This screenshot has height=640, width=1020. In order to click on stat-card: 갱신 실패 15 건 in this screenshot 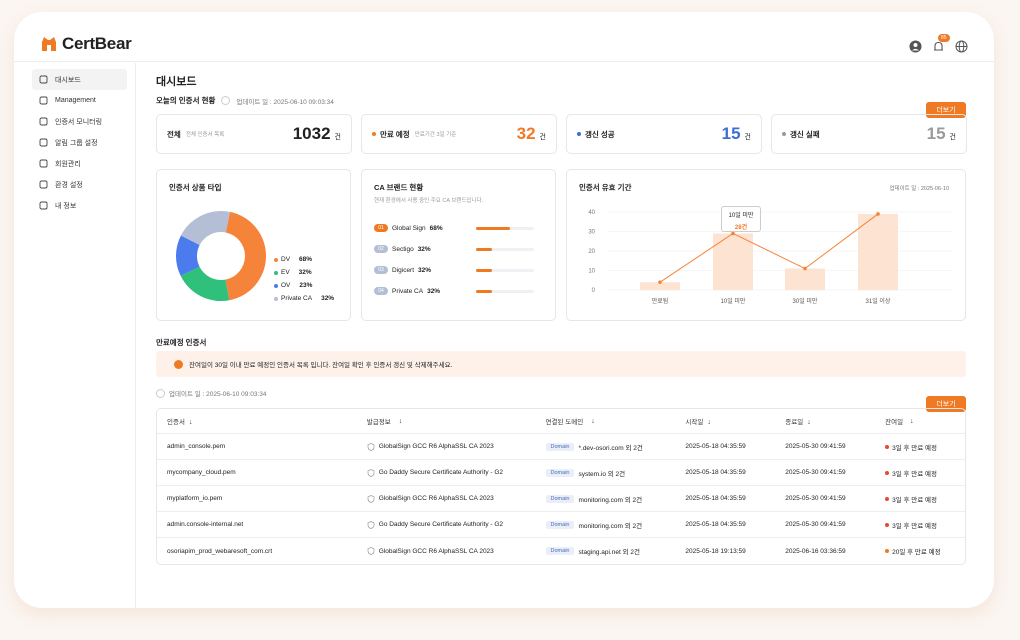, I will do `click(869, 134)`.